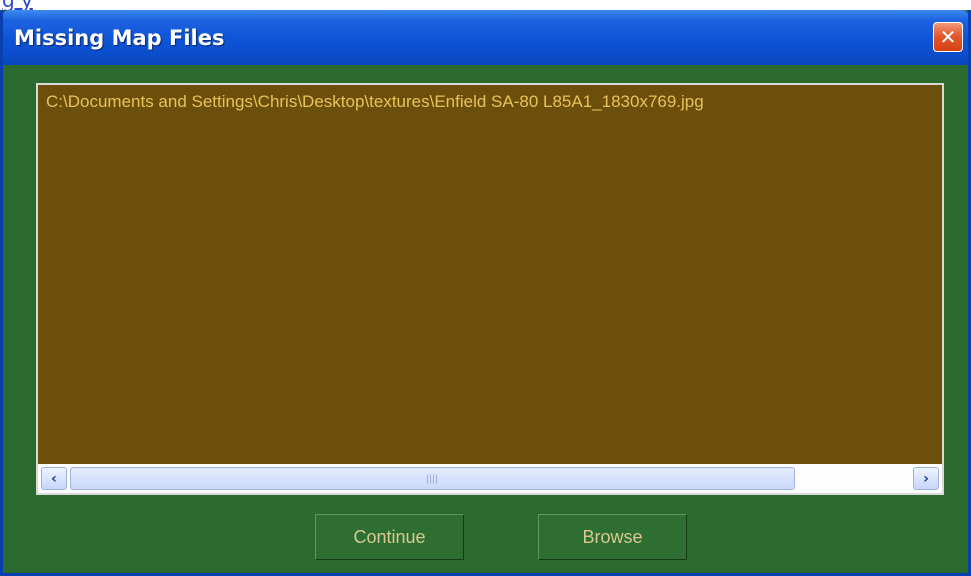 This screenshot has width=971, height=576. I want to click on title-bar: Missing Map Files ✕, so click(485, 37).